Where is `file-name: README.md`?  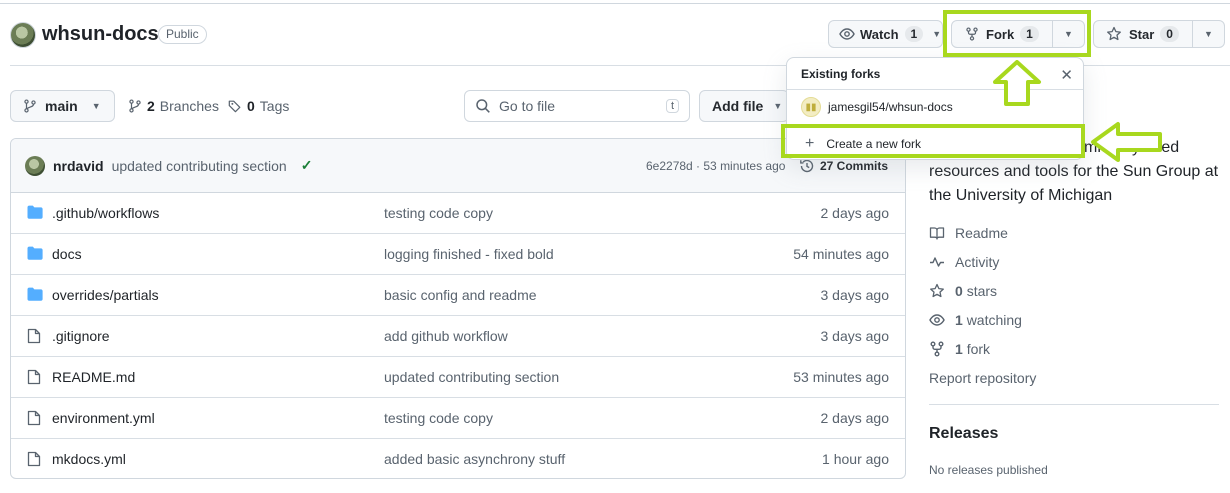
file-name: README.md is located at coordinates (93, 377).